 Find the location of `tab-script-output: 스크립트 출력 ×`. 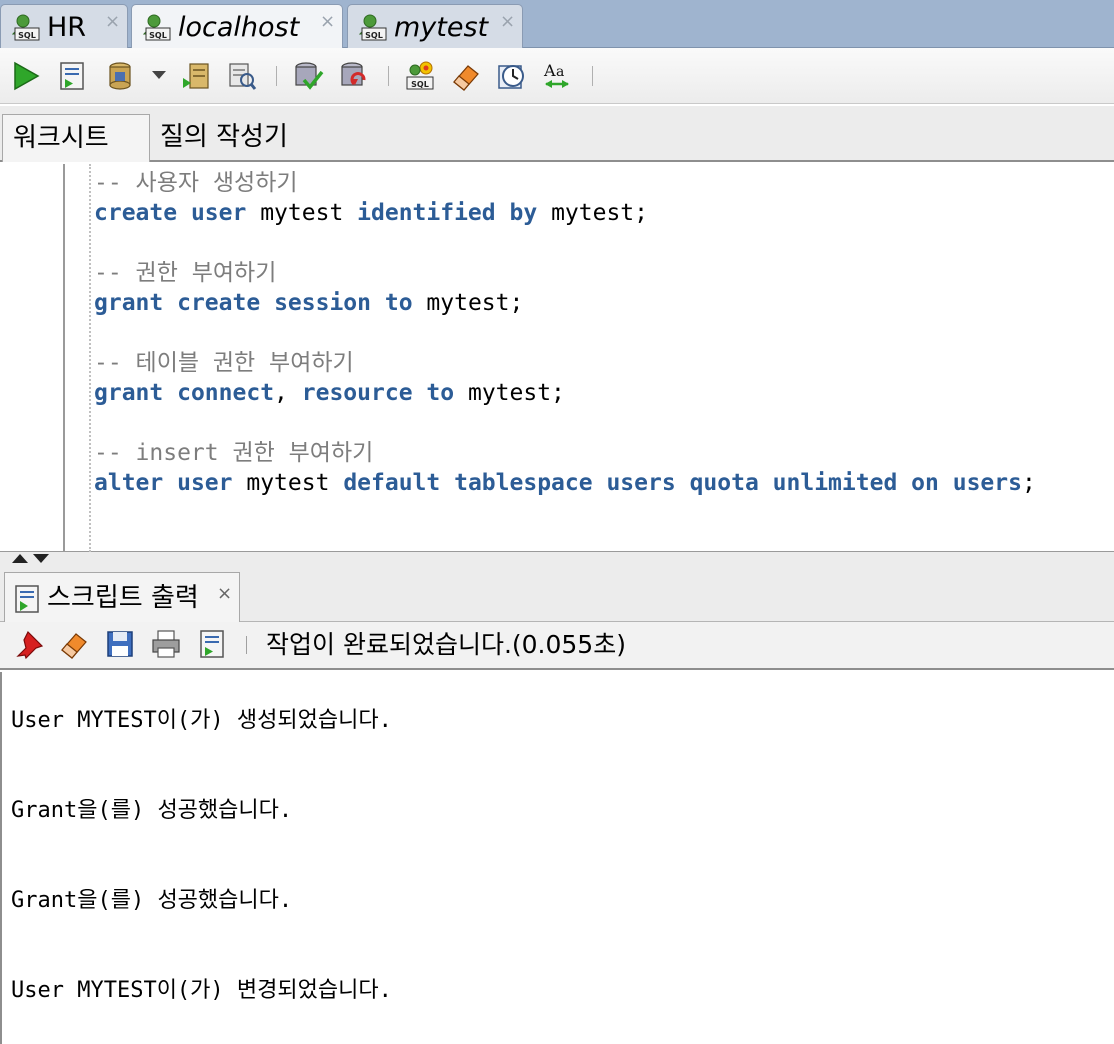

tab-script-output: 스크립트 출력 × is located at coordinates (122, 597).